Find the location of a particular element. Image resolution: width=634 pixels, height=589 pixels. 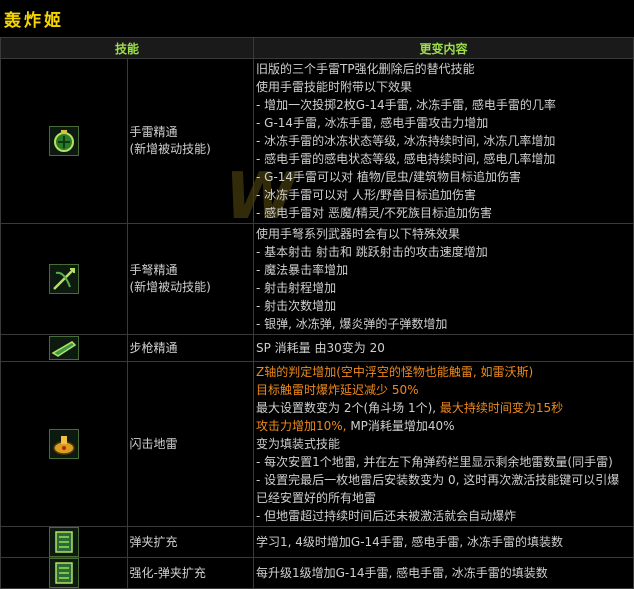

change-line: 每升级1级增加G-14手雷, 感电手雷, 冰冻手雷的填装数 is located at coordinates (402, 573).